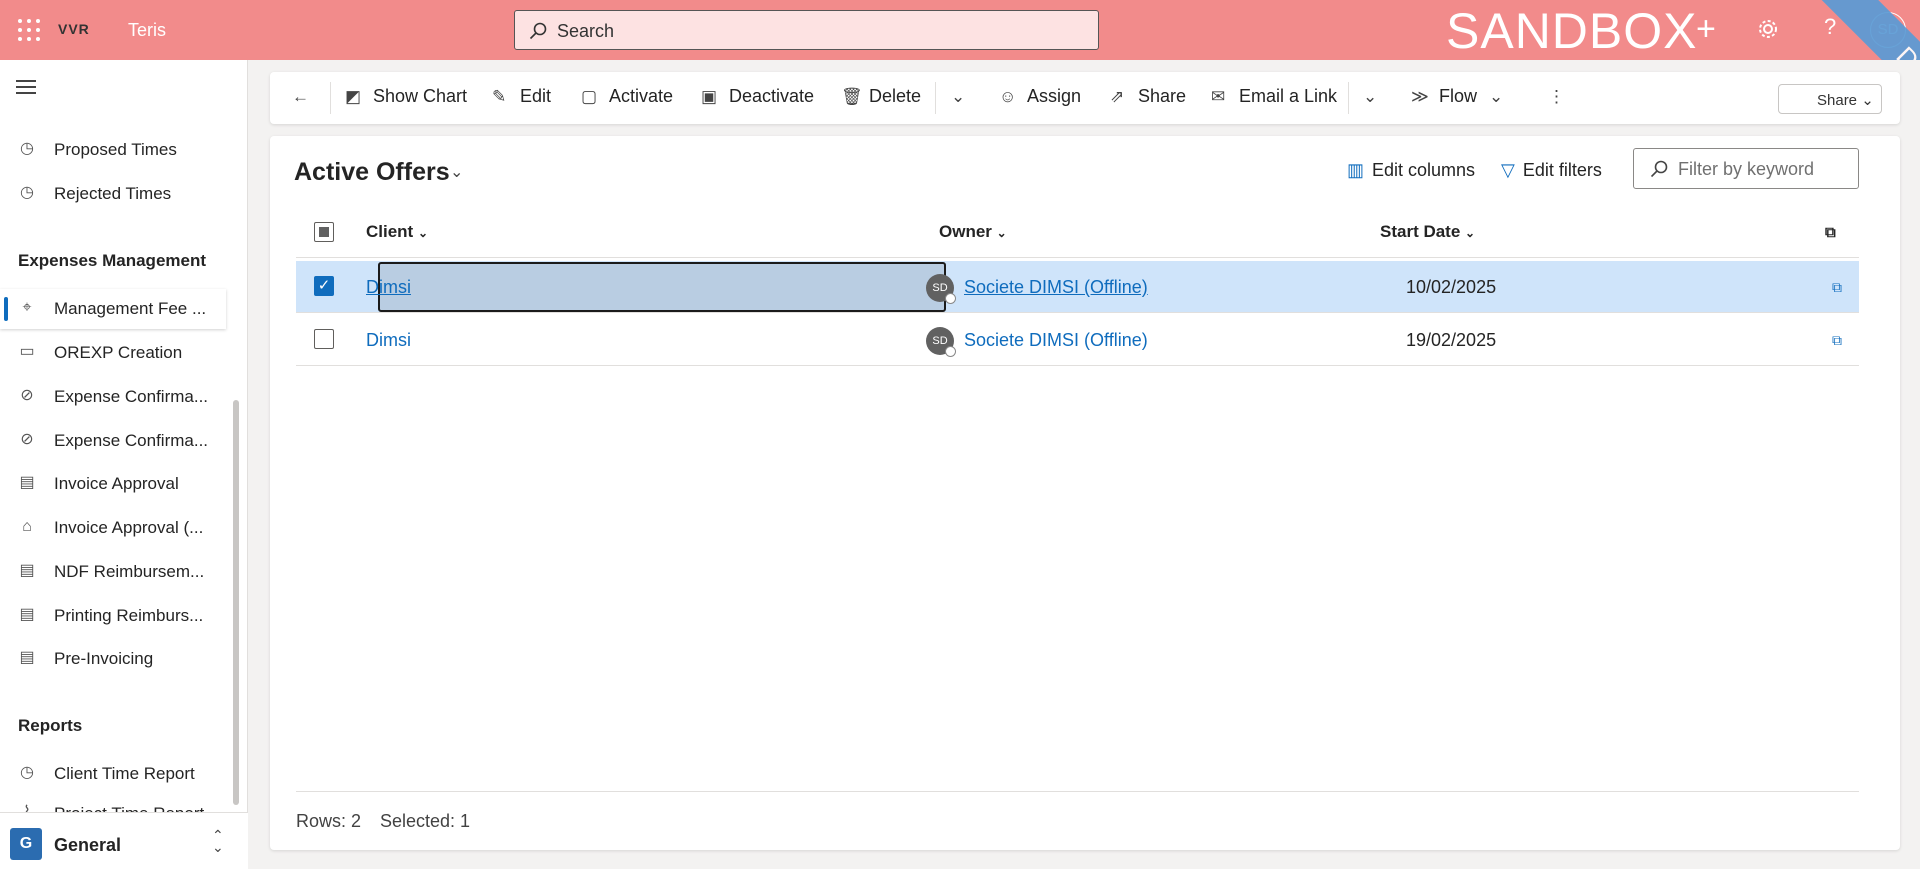 The width and height of the screenshot is (1920, 869). Describe the element at coordinates (113, 353) in the screenshot. I see `sidebar-item-orexp-creation: ▭ OREXP Creation` at that location.